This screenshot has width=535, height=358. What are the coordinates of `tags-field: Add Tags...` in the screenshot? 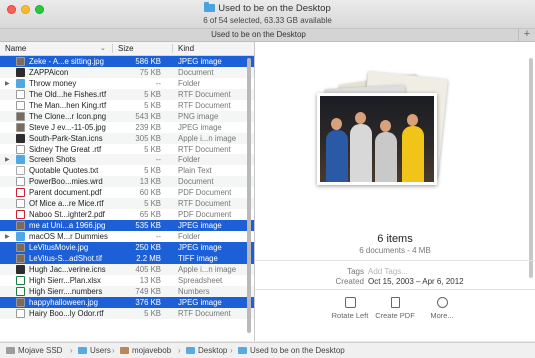 It's located at (388, 271).